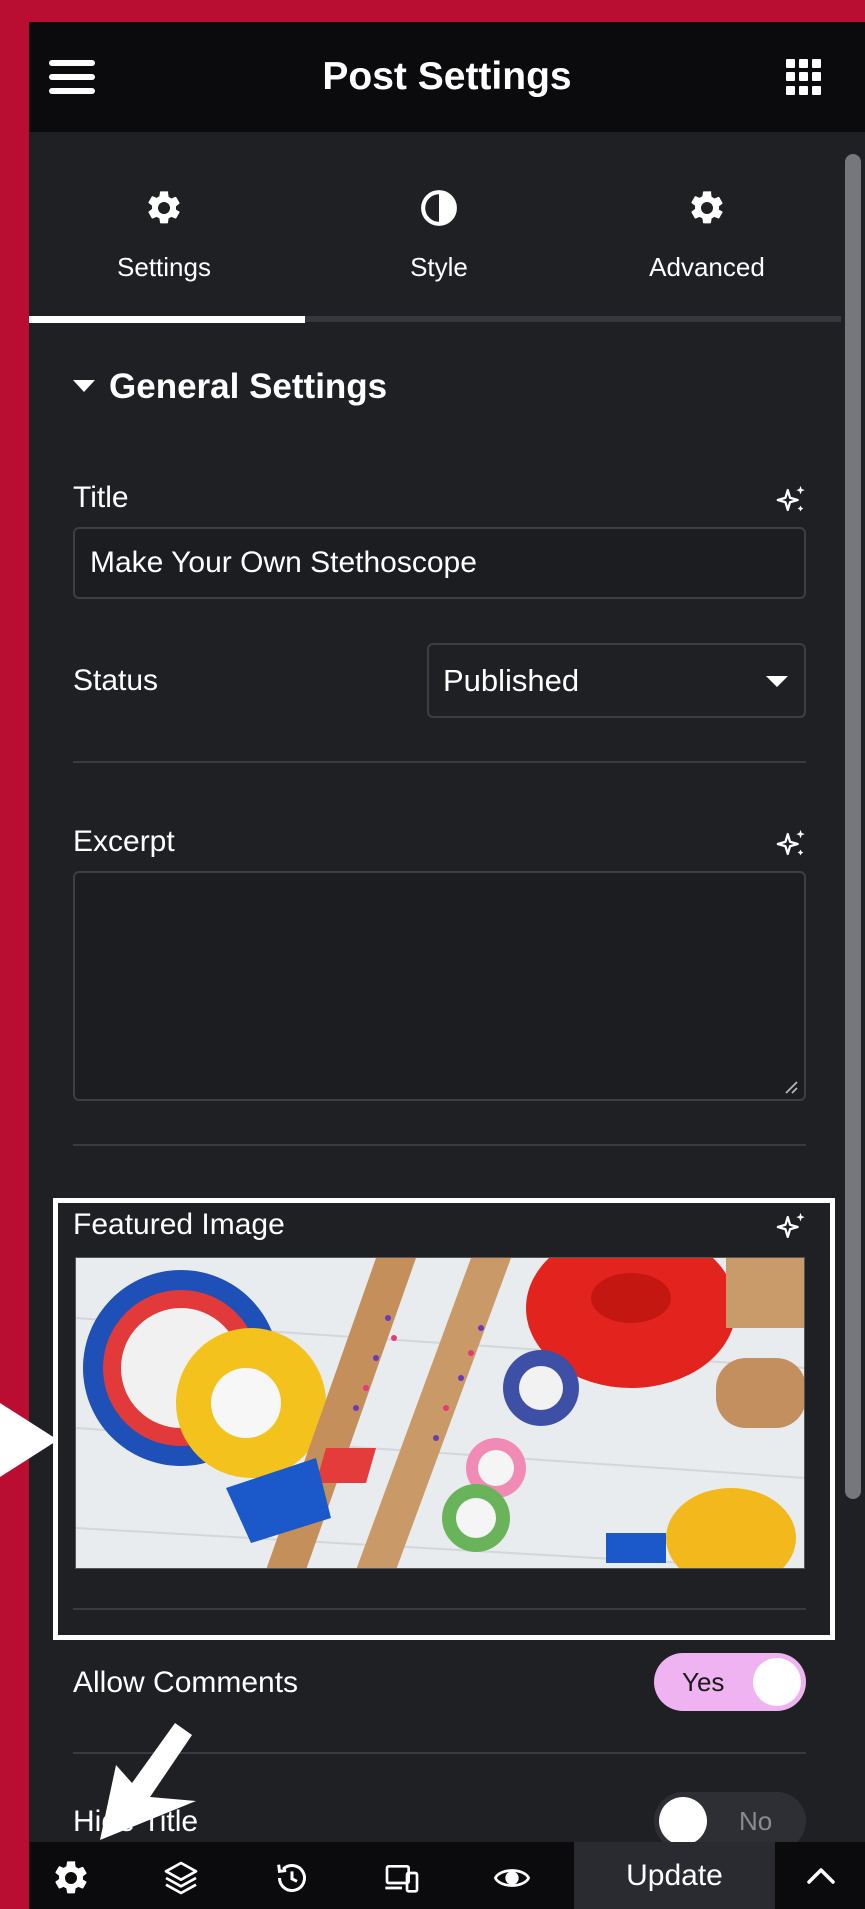 This screenshot has width=865, height=1909. I want to click on featured-image, so click(440, 1413).